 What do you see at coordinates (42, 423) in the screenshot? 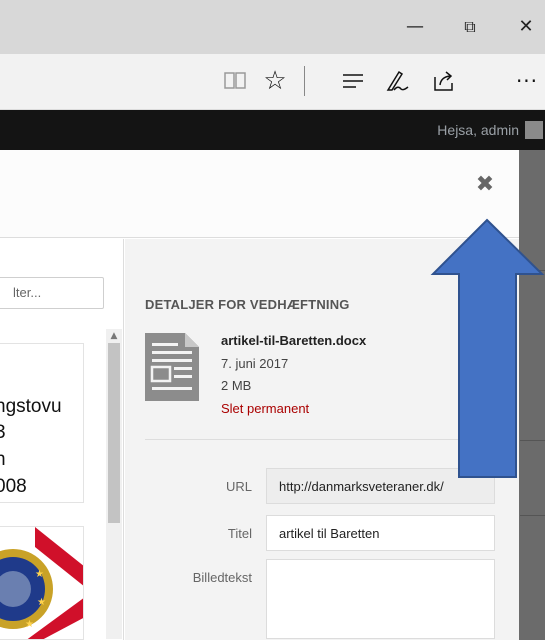
I see `attachment-thumbnail-document: ngstovu 3 n 008` at bounding box center [42, 423].